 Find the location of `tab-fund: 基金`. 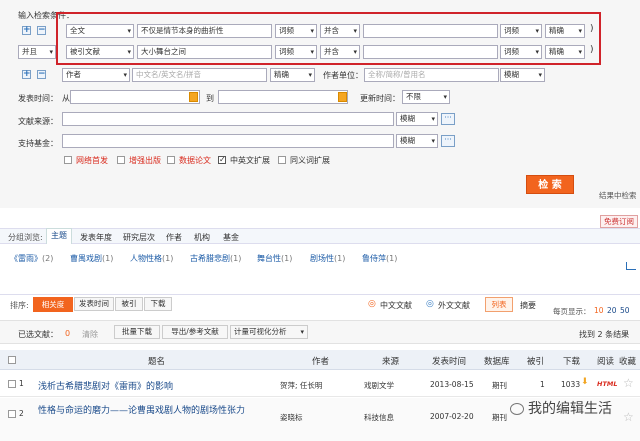

tab-fund: 基金 is located at coordinates (231, 237).